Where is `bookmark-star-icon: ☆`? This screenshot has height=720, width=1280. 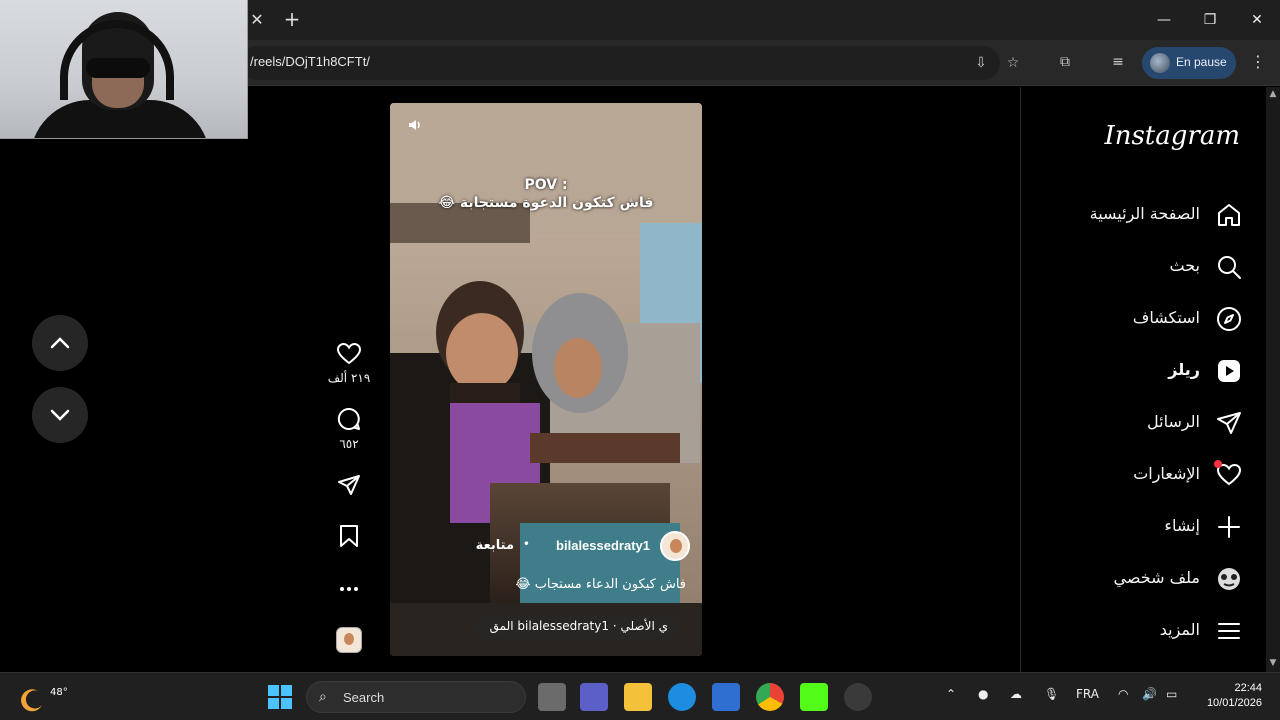
bookmark-star-icon: ☆ is located at coordinates (1013, 63).